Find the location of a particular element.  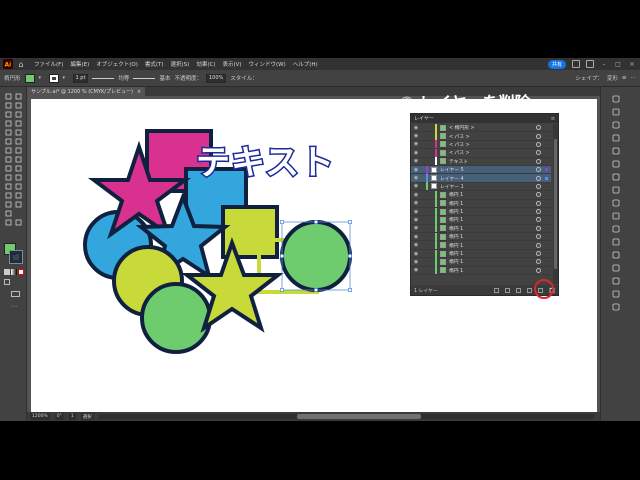

menu-view: 表示(V) is located at coordinates (231, 64).